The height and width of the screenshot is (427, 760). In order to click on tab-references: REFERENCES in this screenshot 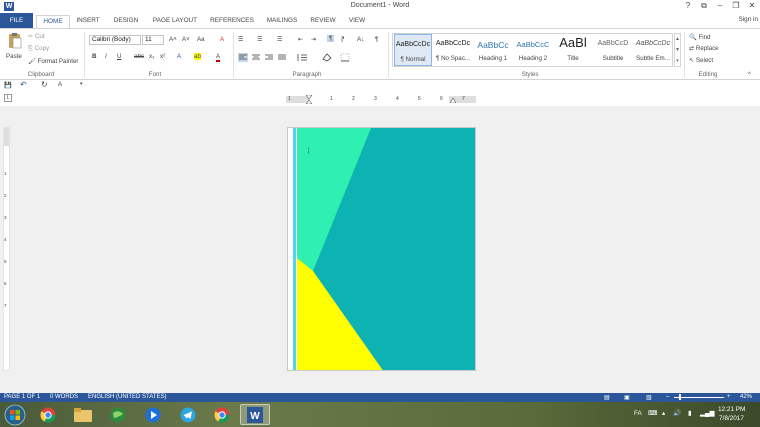, I will do `click(232, 21)`.